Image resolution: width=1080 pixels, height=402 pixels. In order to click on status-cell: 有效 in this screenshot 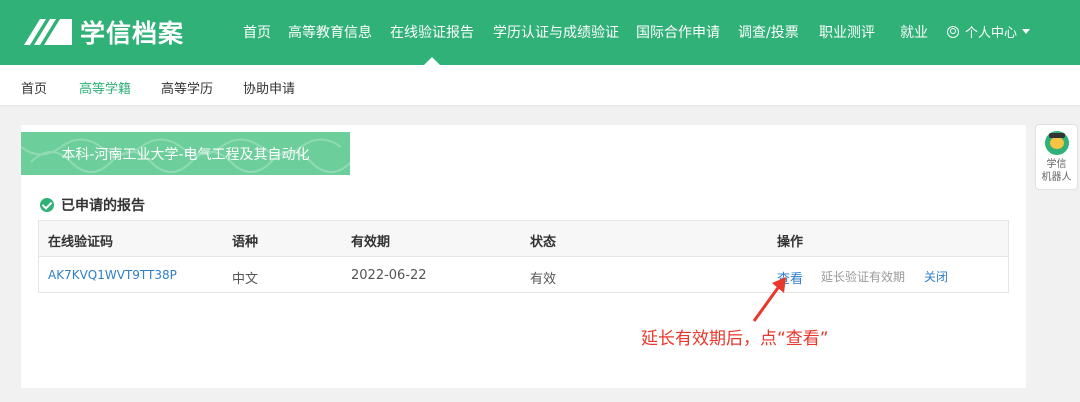, I will do `click(543, 279)`.